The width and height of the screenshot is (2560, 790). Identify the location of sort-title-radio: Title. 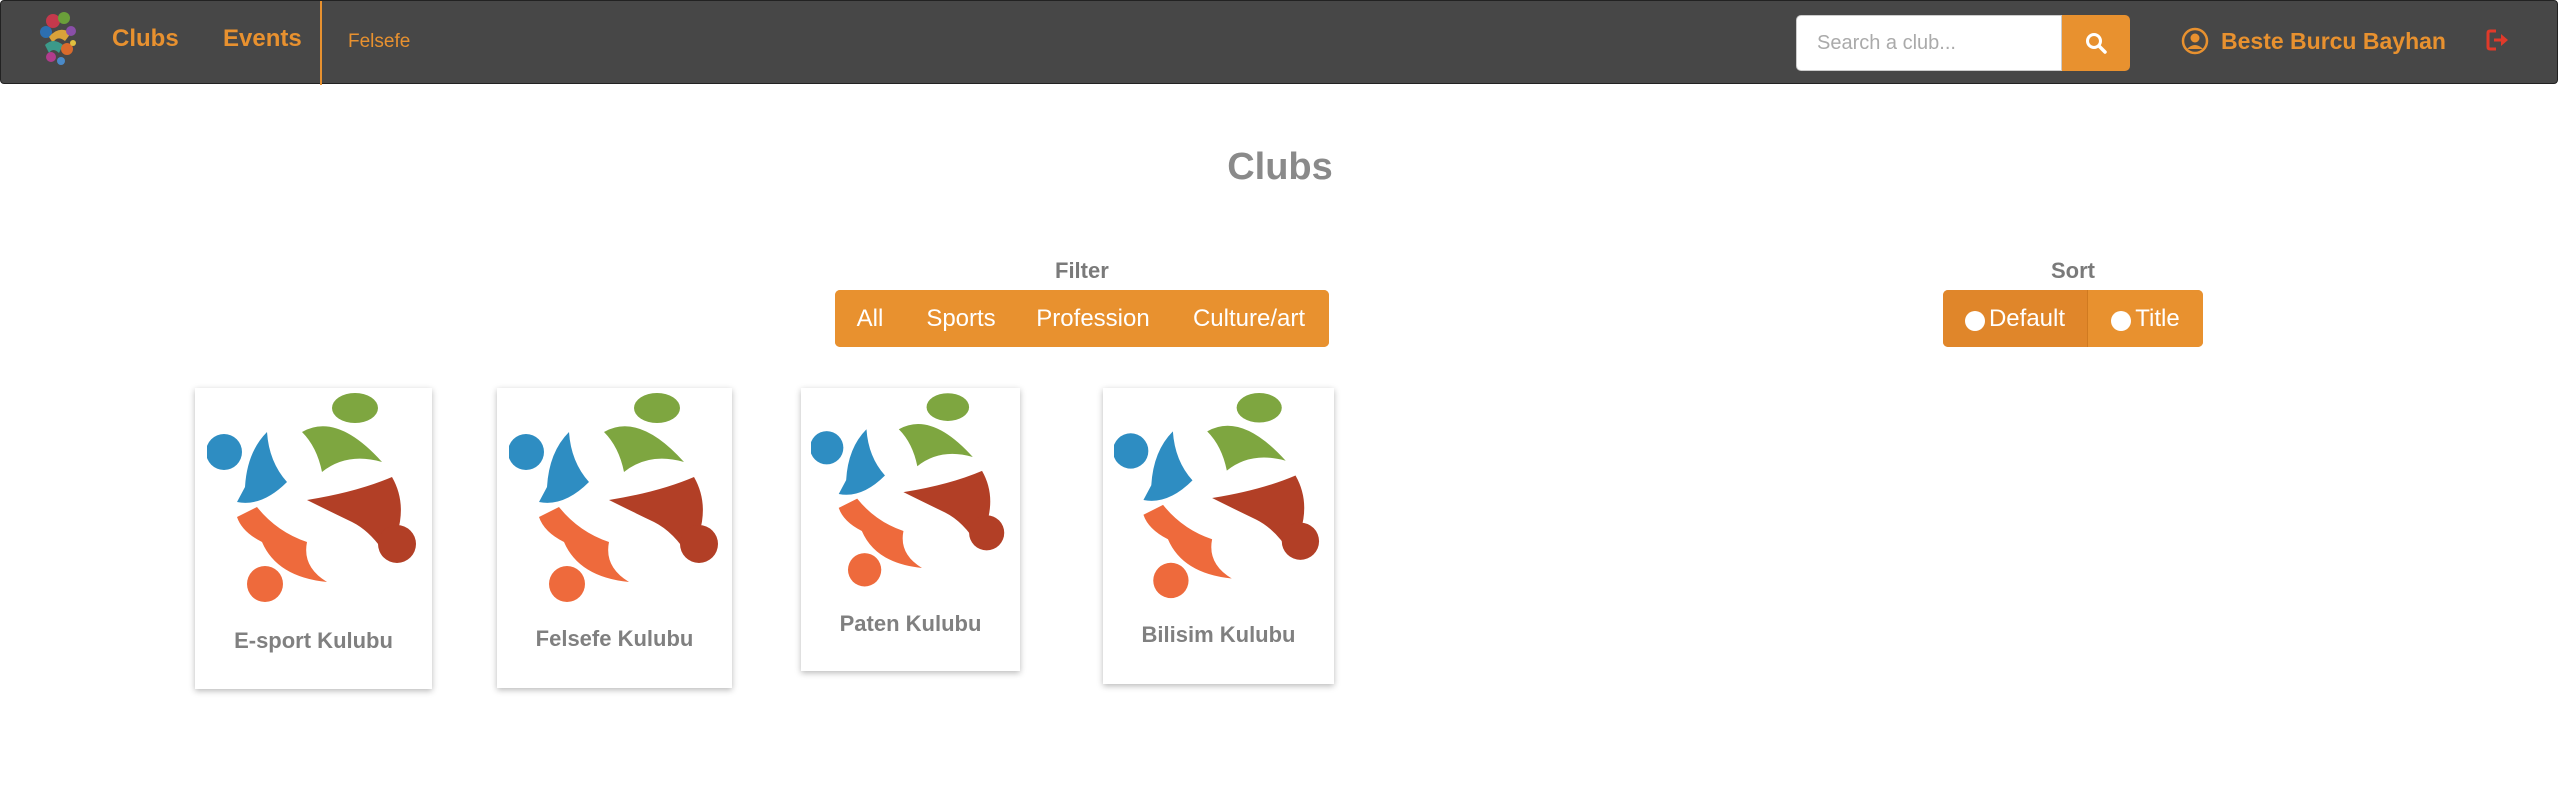
(2145, 318).